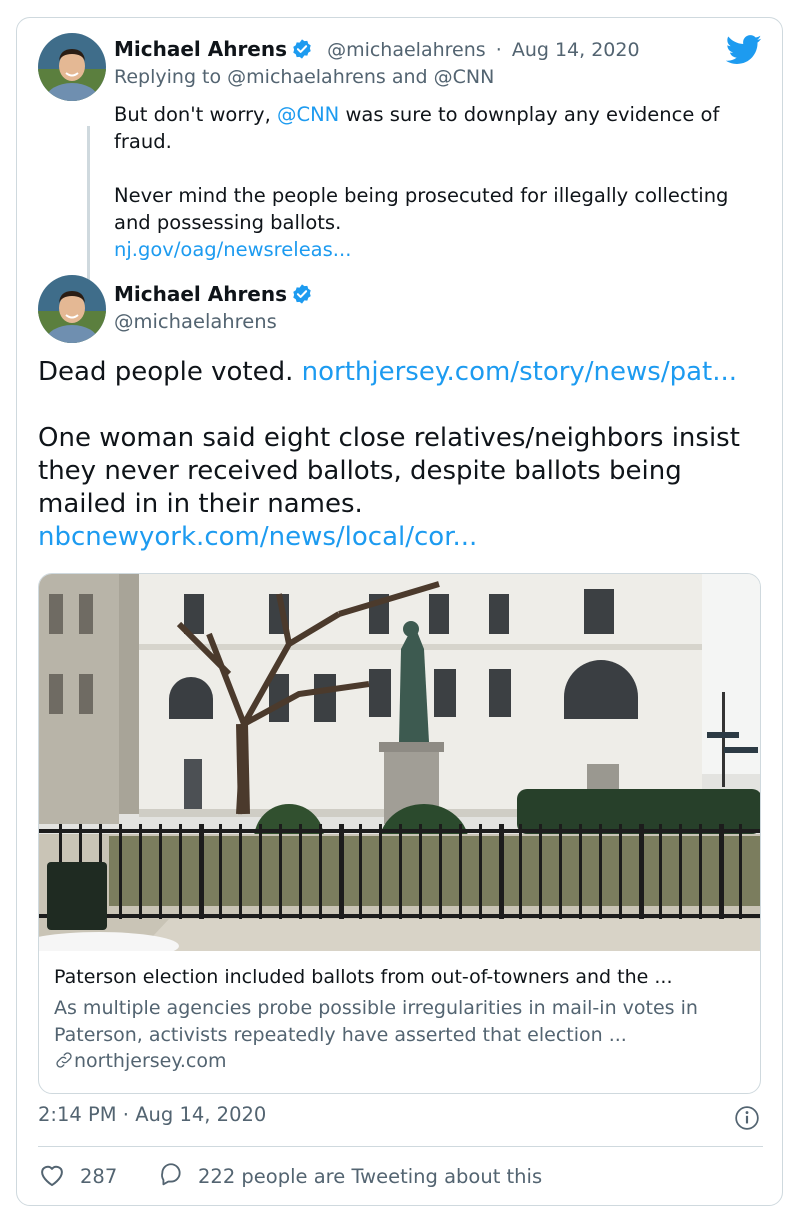 The image size is (800, 1224). What do you see at coordinates (150, 1061) in the screenshot?
I see `domain-text: northjersey.com` at bounding box center [150, 1061].